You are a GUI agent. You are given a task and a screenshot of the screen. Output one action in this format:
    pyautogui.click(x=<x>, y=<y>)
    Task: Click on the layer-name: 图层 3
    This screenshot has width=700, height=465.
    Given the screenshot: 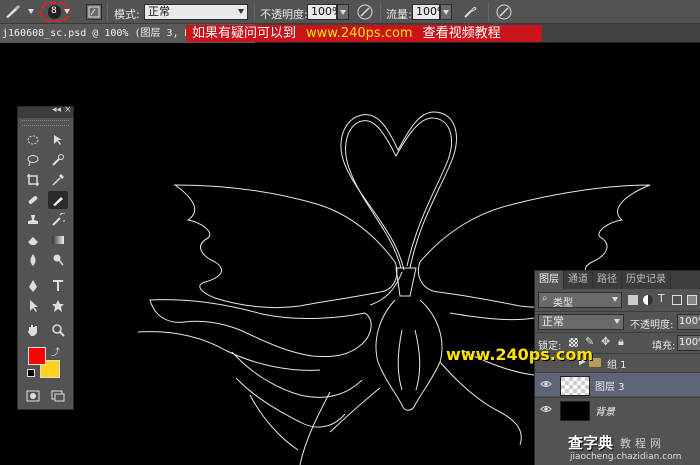 What is the action you would take?
    pyautogui.click(x=610, y=387)
    